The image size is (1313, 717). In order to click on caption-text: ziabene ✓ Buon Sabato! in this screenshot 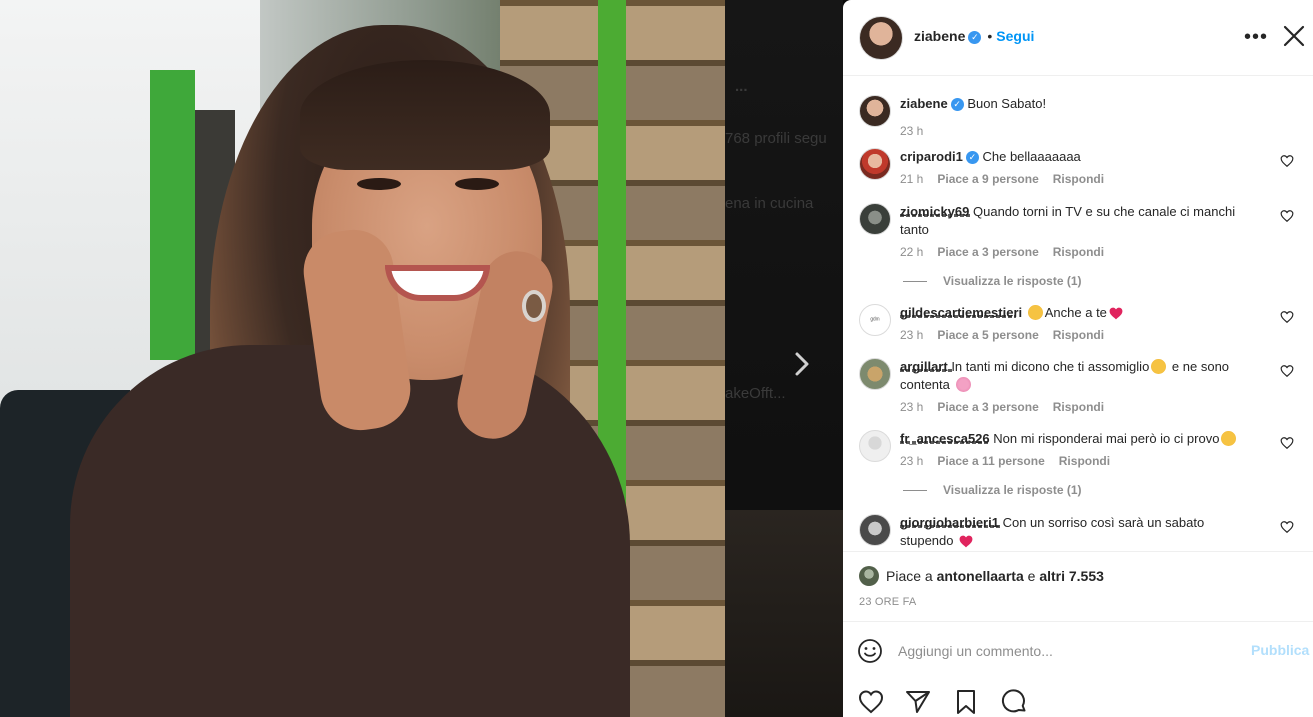, I will do `click(1080, 104)`.